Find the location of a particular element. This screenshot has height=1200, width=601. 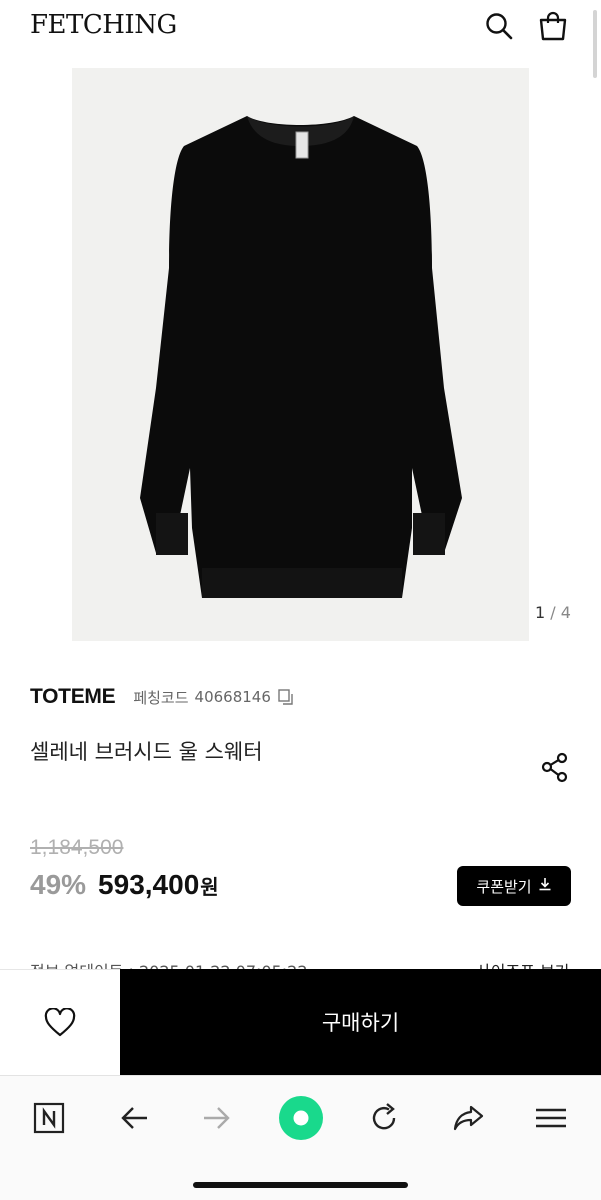

purchase-bar: 구매하기 is located at coordinates (300, 1022).